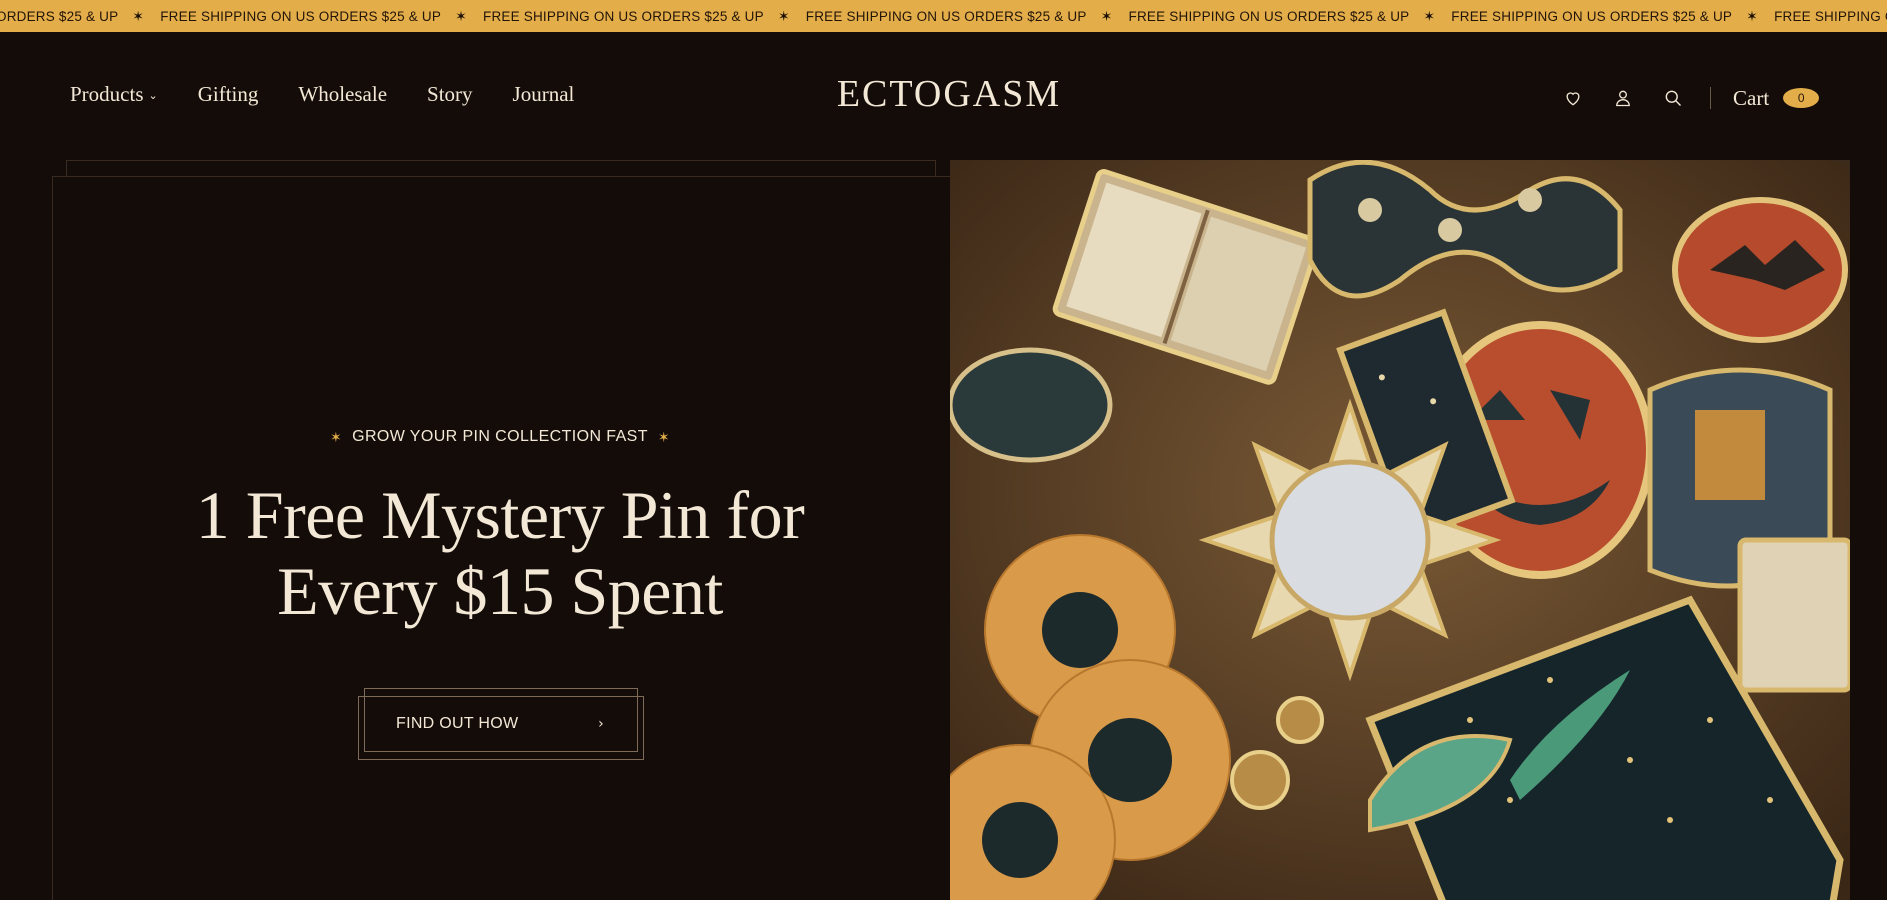 Image resolution: width=1887 pixels, height=900 pixels. Describe the element at coordinates (500, 514) in the screenshot. I see `hero-headline-line1: 1 Free Mystery Pin for` at that location.